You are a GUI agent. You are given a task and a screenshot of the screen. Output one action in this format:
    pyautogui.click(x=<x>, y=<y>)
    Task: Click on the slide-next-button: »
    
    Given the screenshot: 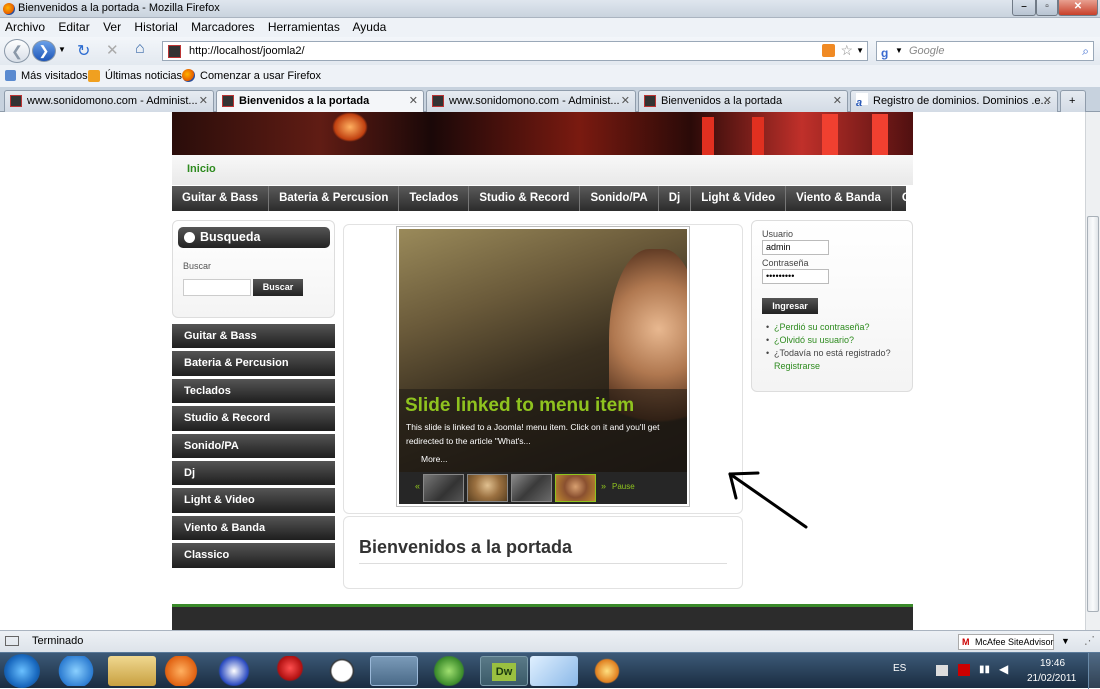 What is the action you would take?
    pyautogui.click(x=603, y=486)
    